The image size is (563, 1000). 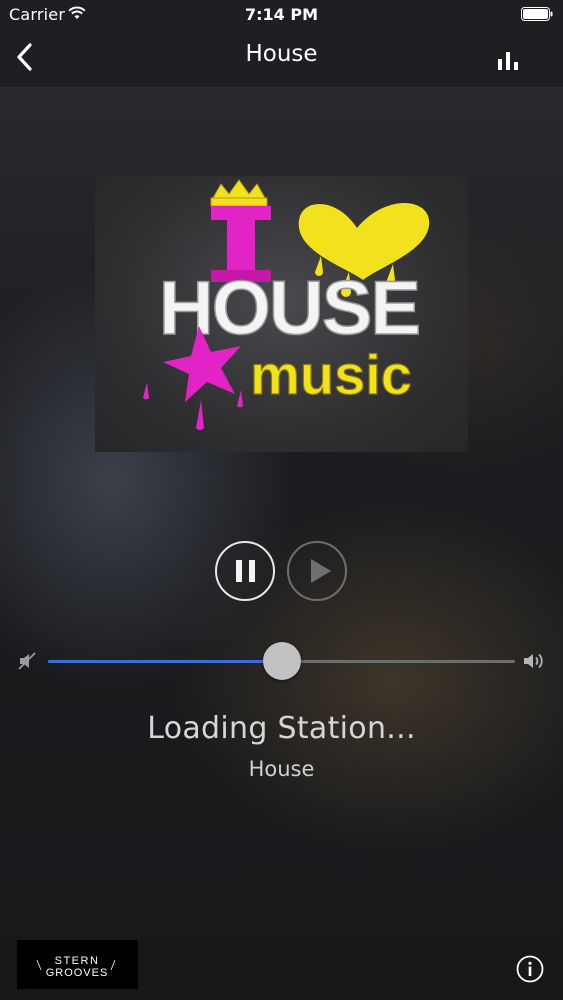 I want to click on stern-grooves-logo: STERN GROOVES, so click(x=76, y=967).